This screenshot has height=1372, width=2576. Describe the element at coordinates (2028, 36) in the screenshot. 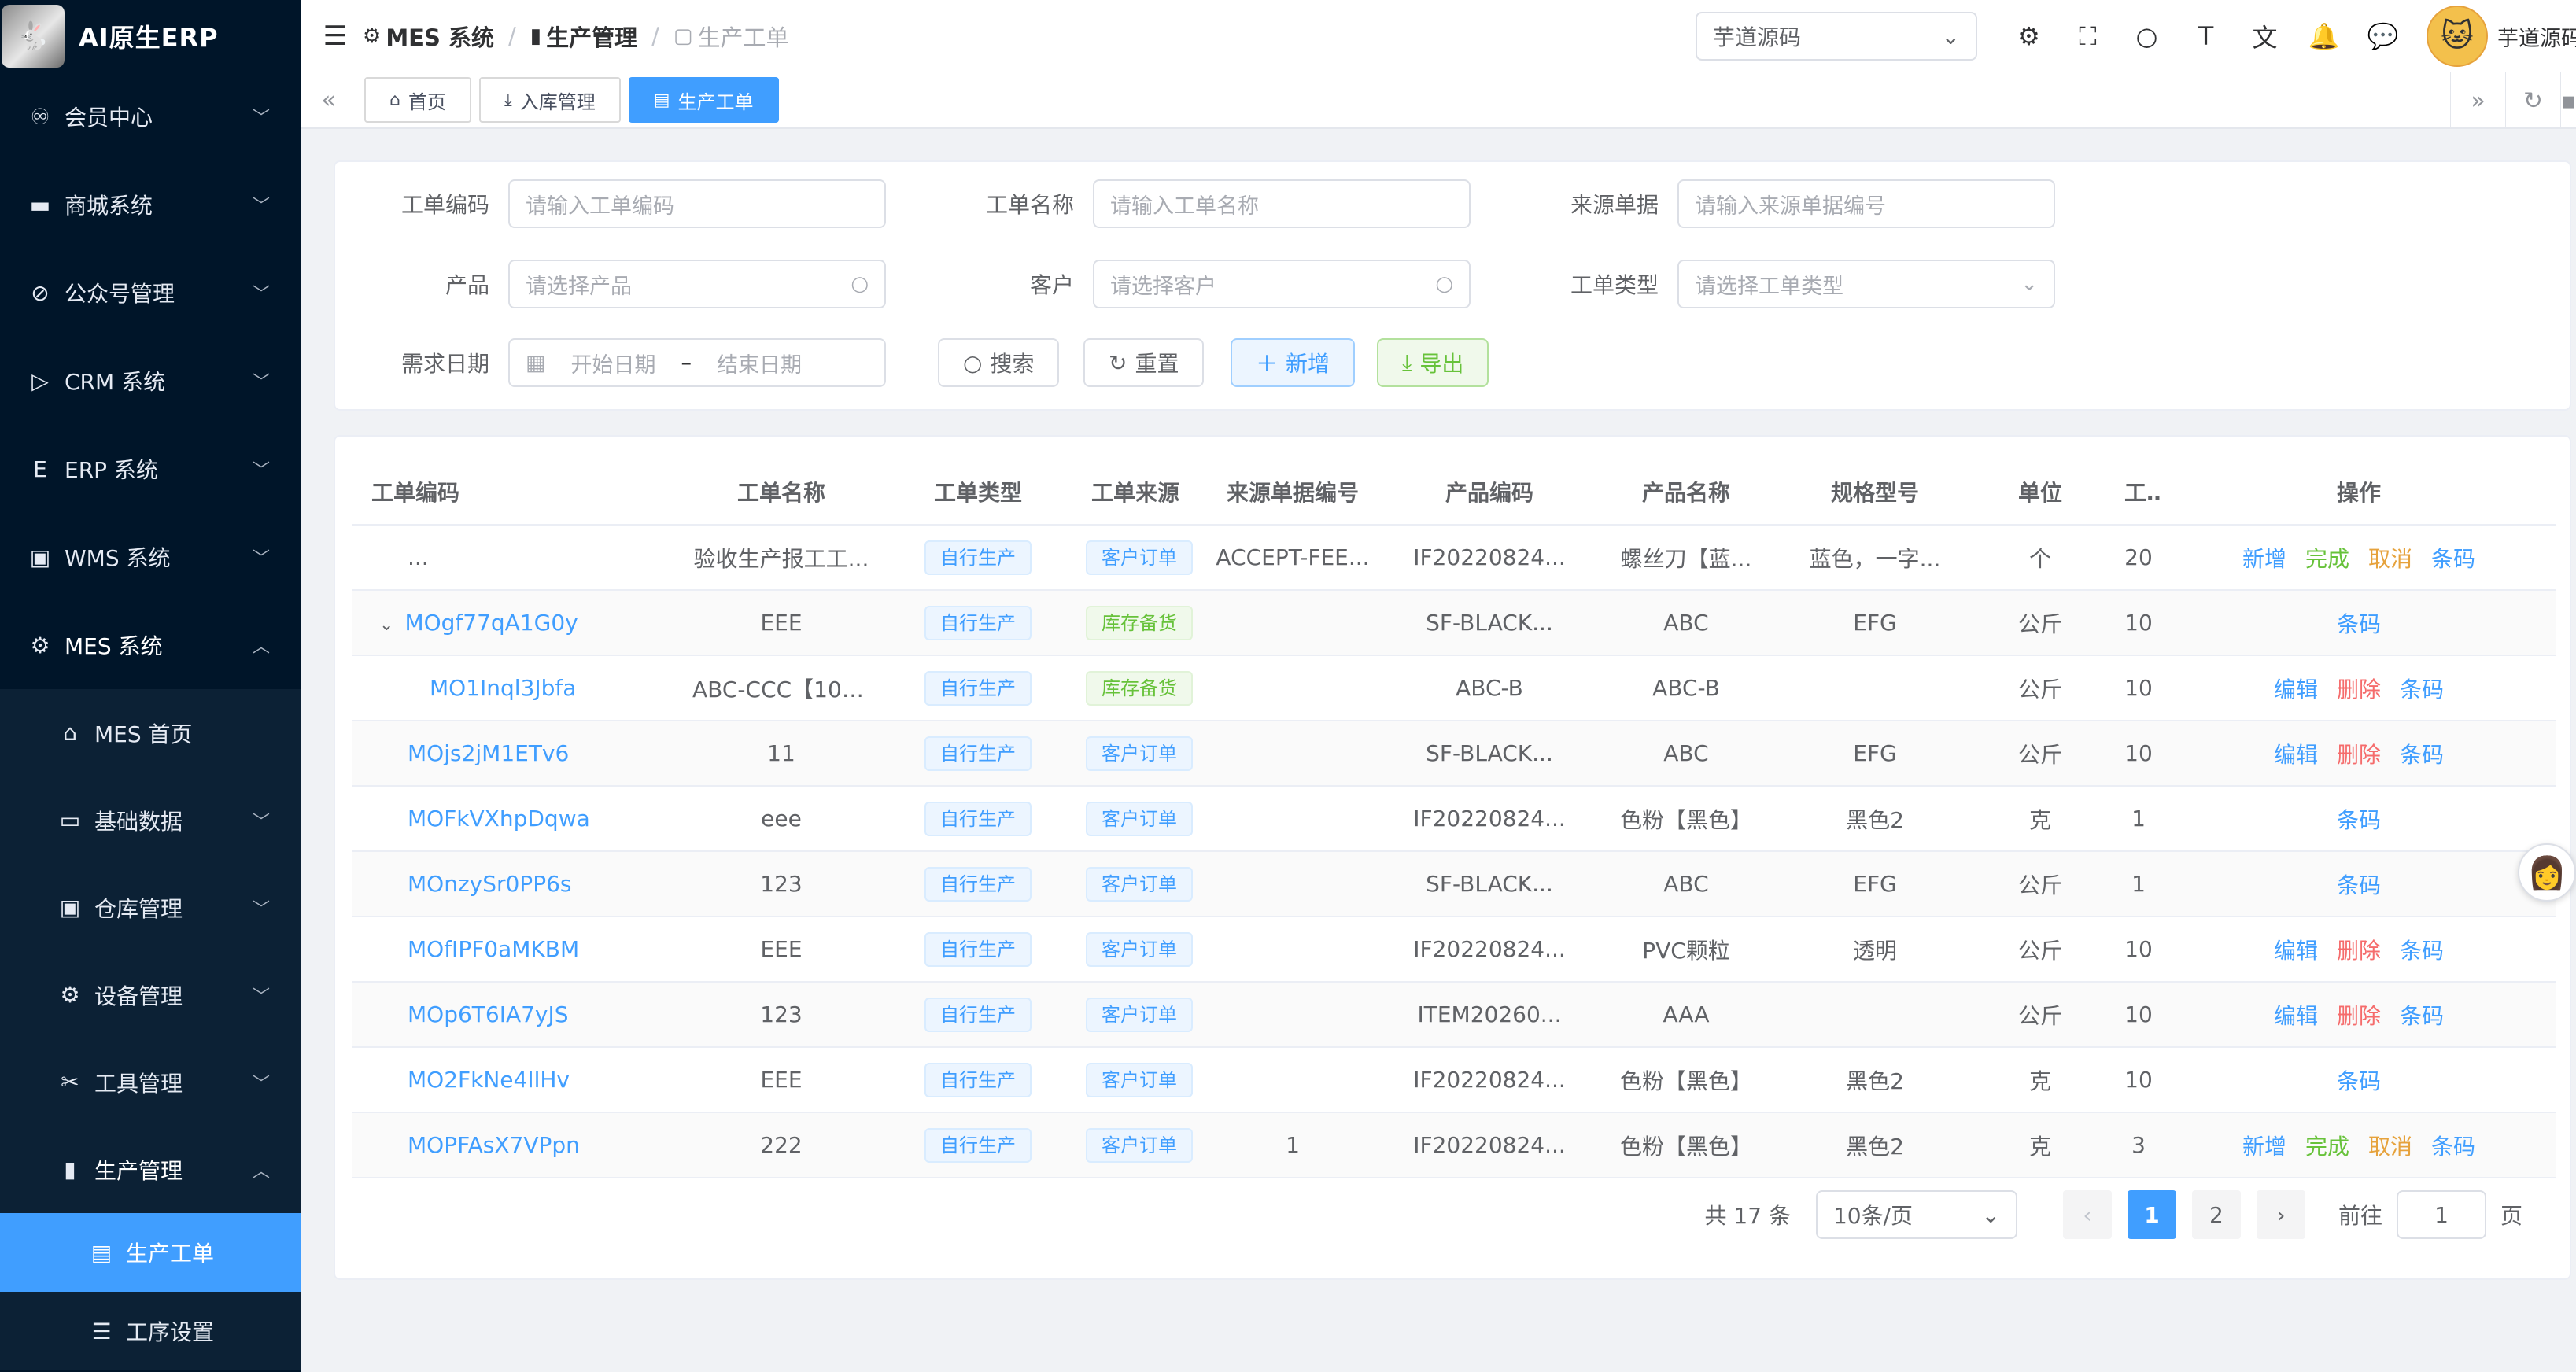

I see `settings-icon: ⚙` at that location.